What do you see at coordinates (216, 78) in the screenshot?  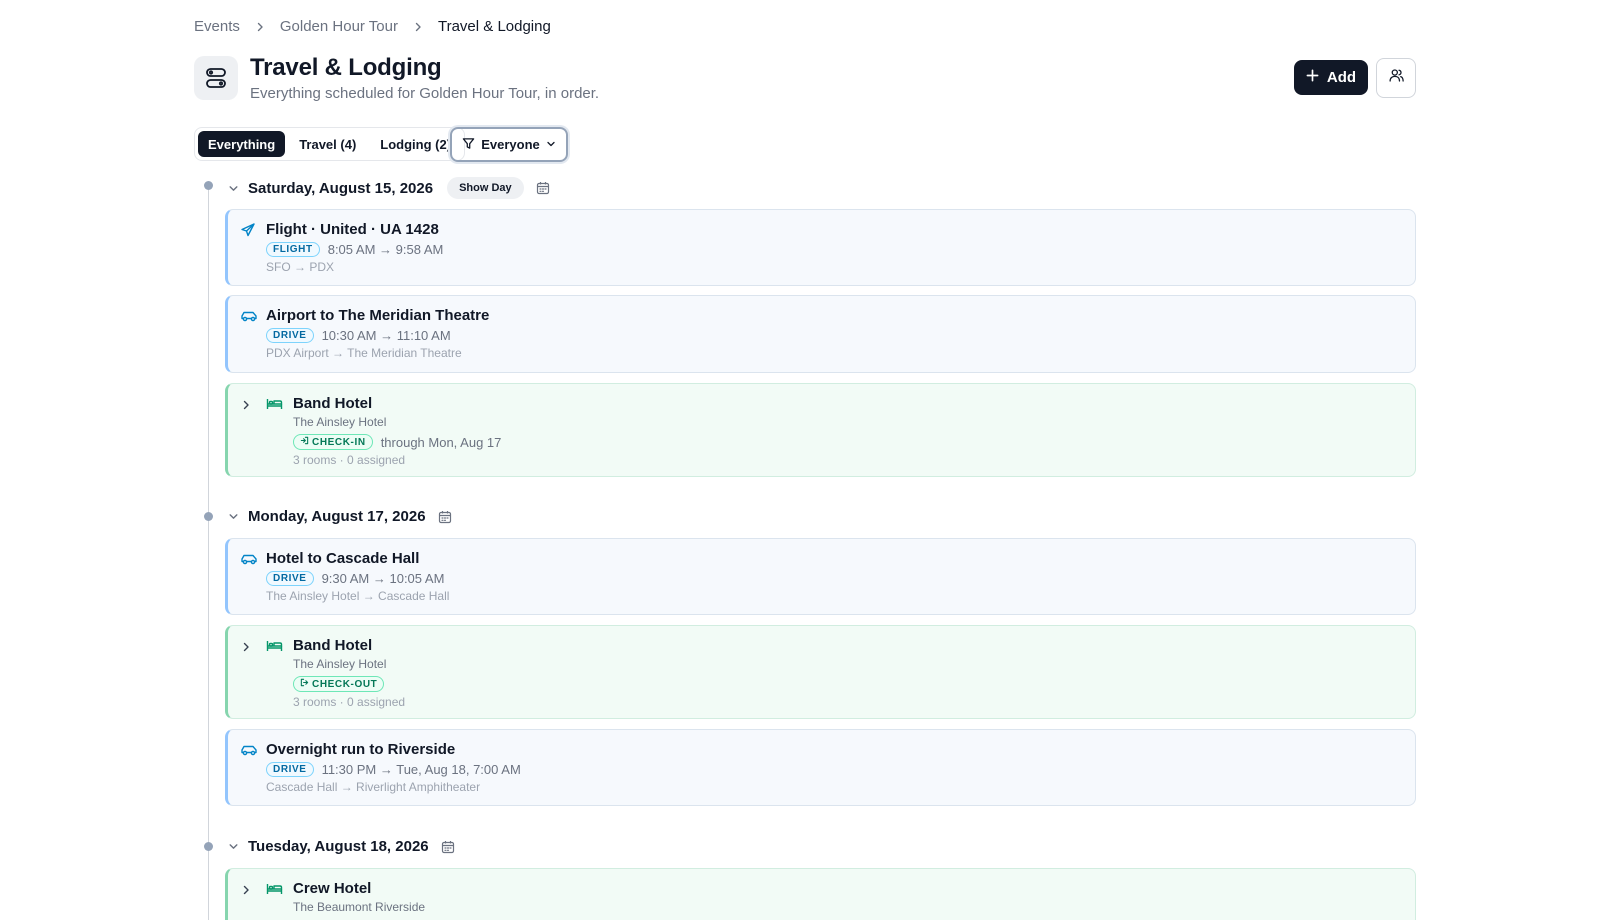 I see `route-icon` at bounding box center [216, 78].